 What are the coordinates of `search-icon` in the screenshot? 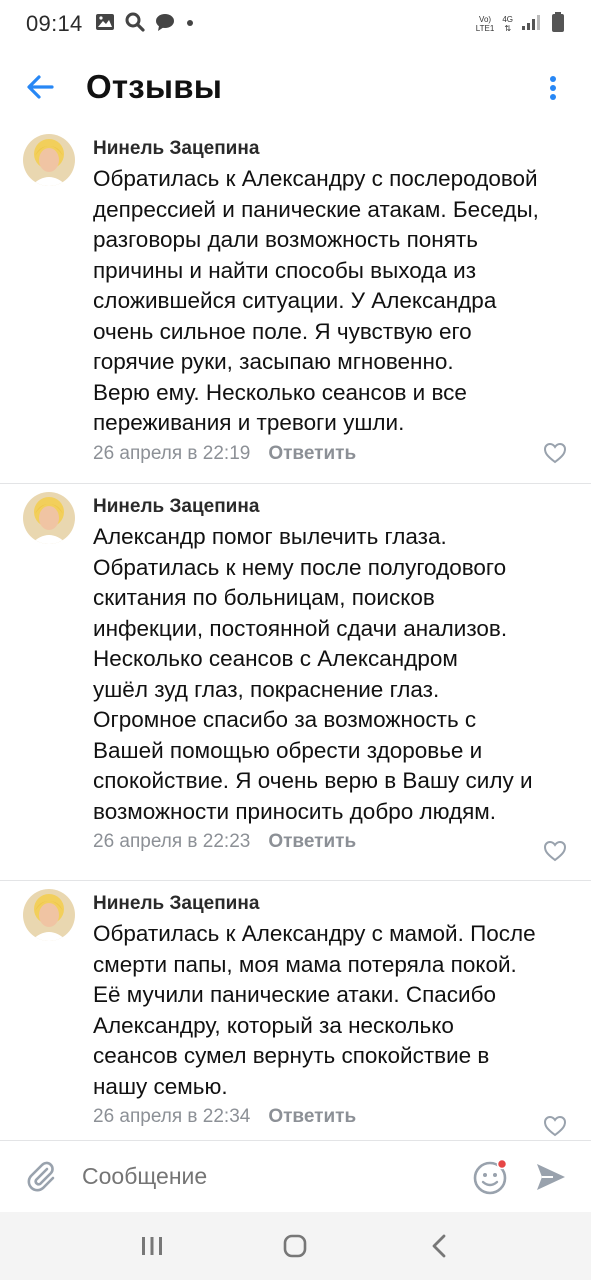 It's located at (135, 24).